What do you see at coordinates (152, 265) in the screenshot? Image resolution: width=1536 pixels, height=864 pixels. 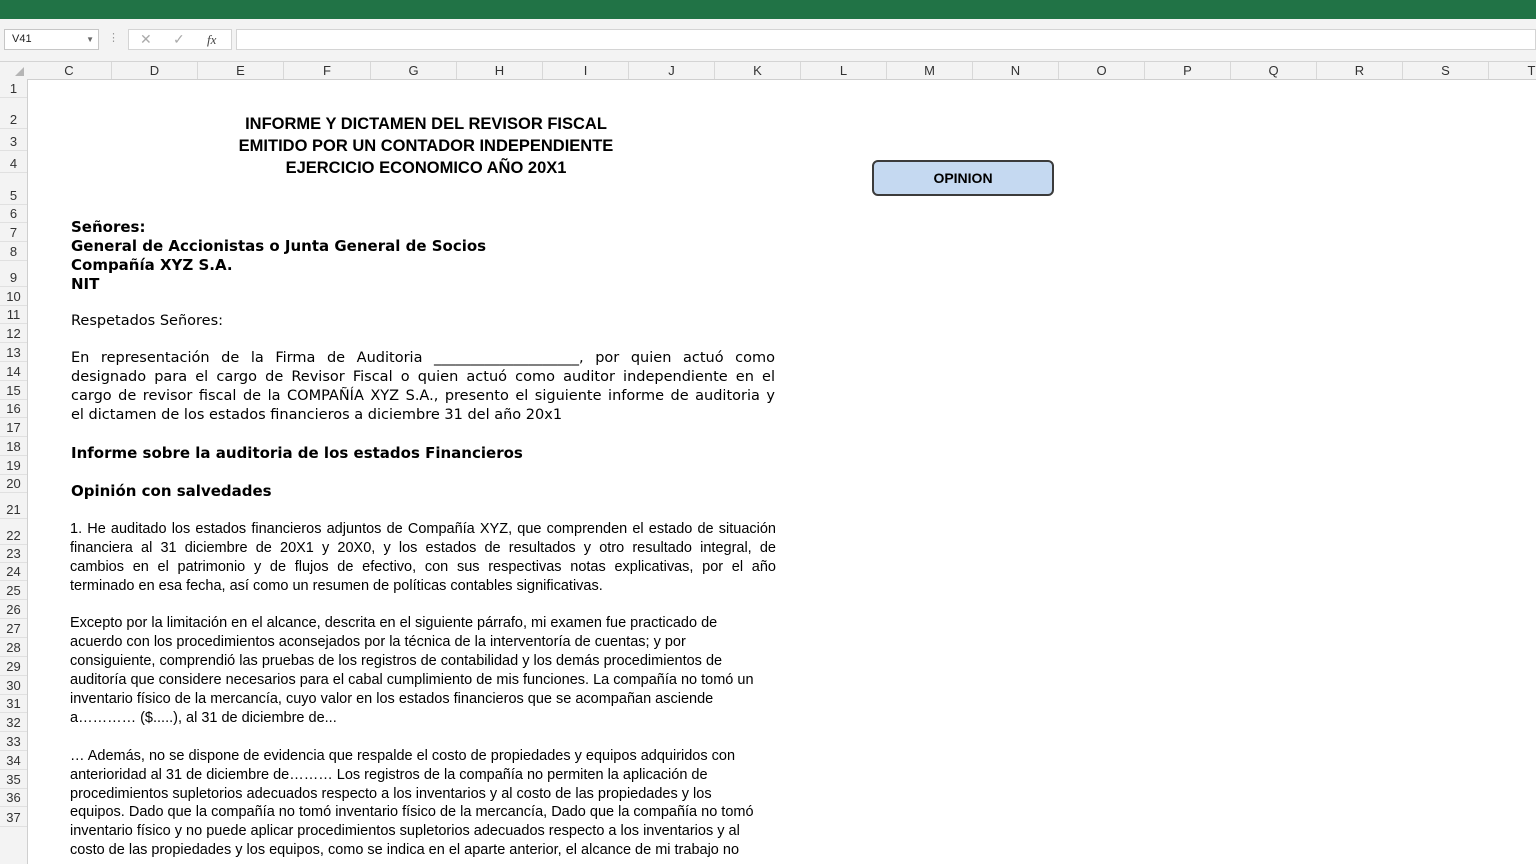 I see `addressee-line: Compañía XYZ S.A.` at bounding box center [152, 265].